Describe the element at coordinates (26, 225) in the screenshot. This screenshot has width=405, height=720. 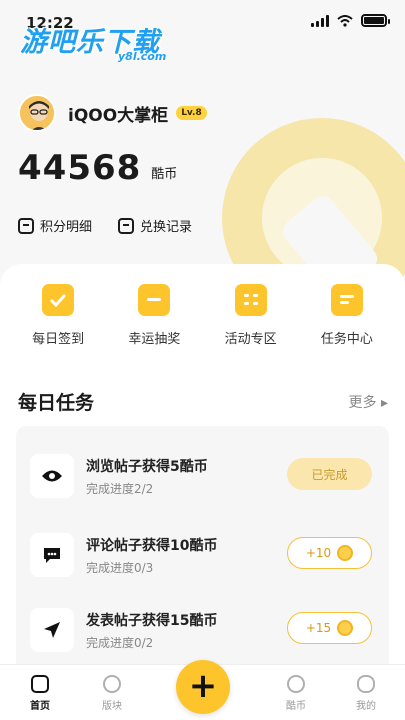
I see `bookmark-icon` at that location.